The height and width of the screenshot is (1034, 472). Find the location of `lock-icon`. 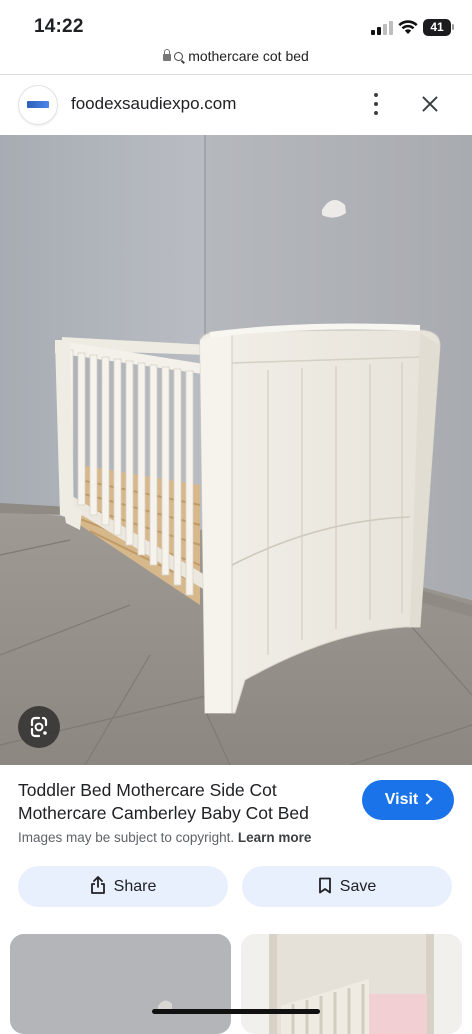

lock-icon is located at coordinates (167, 55).